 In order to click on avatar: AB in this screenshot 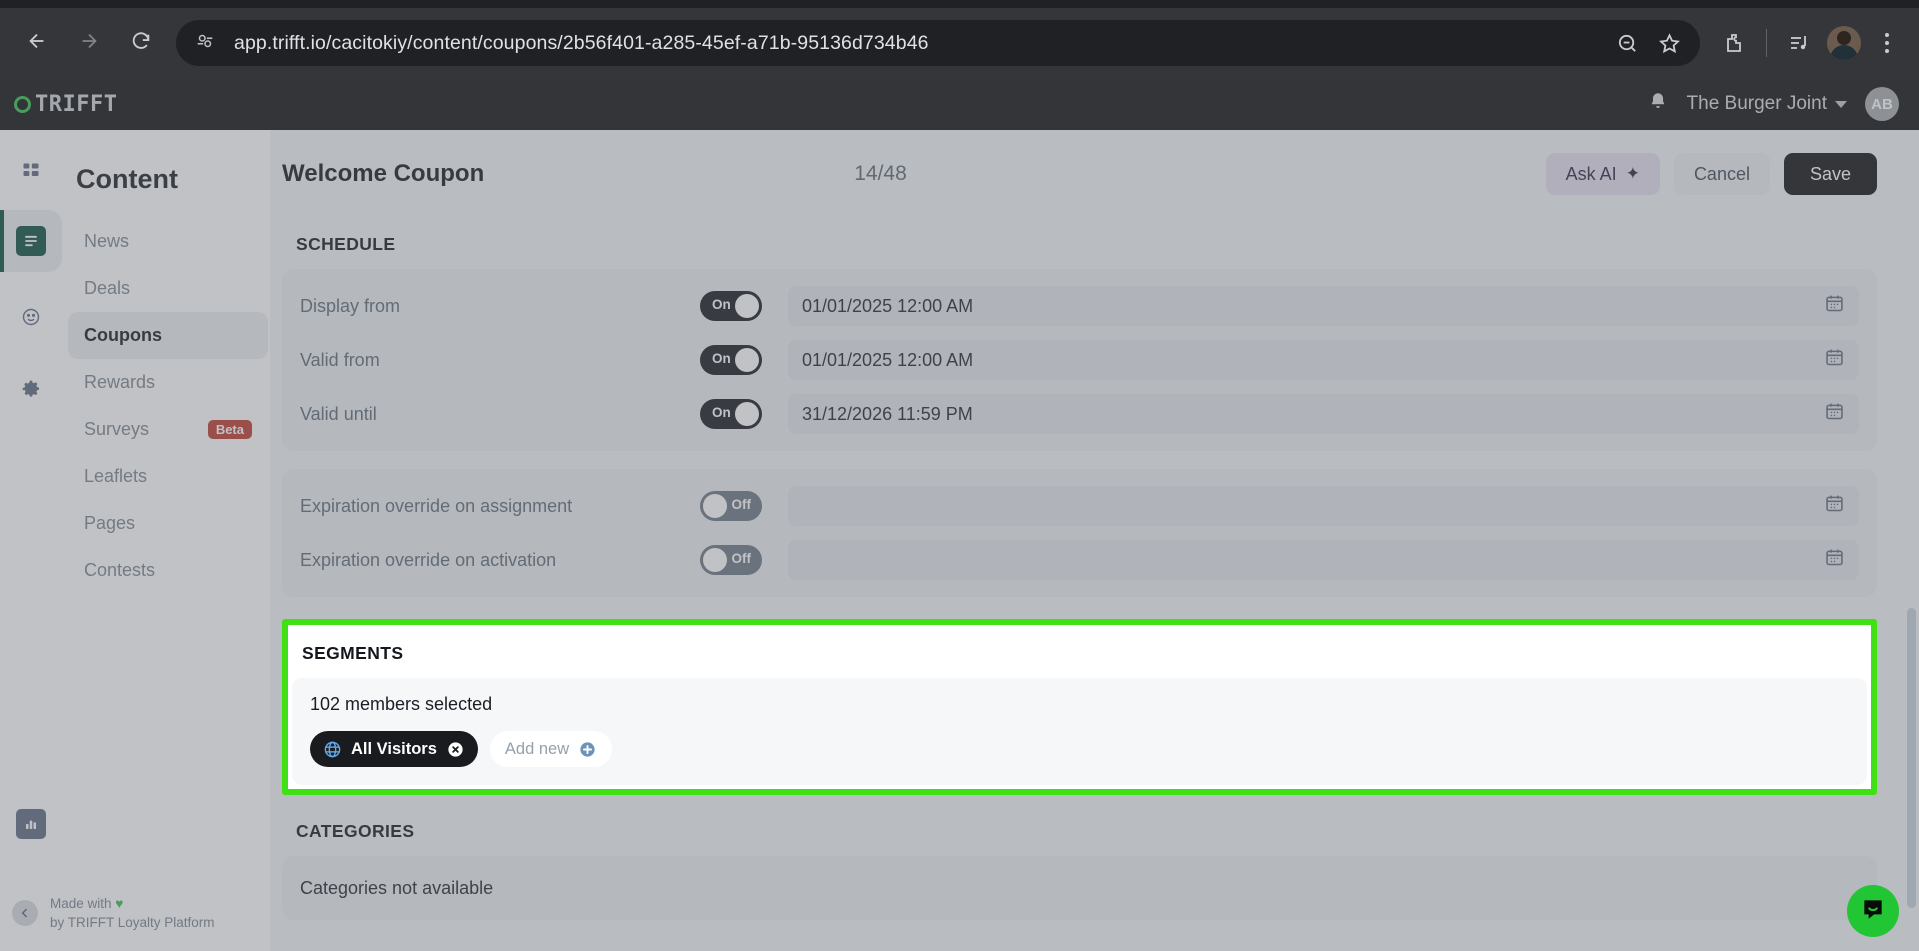, I will do `click(1882, 104)`.